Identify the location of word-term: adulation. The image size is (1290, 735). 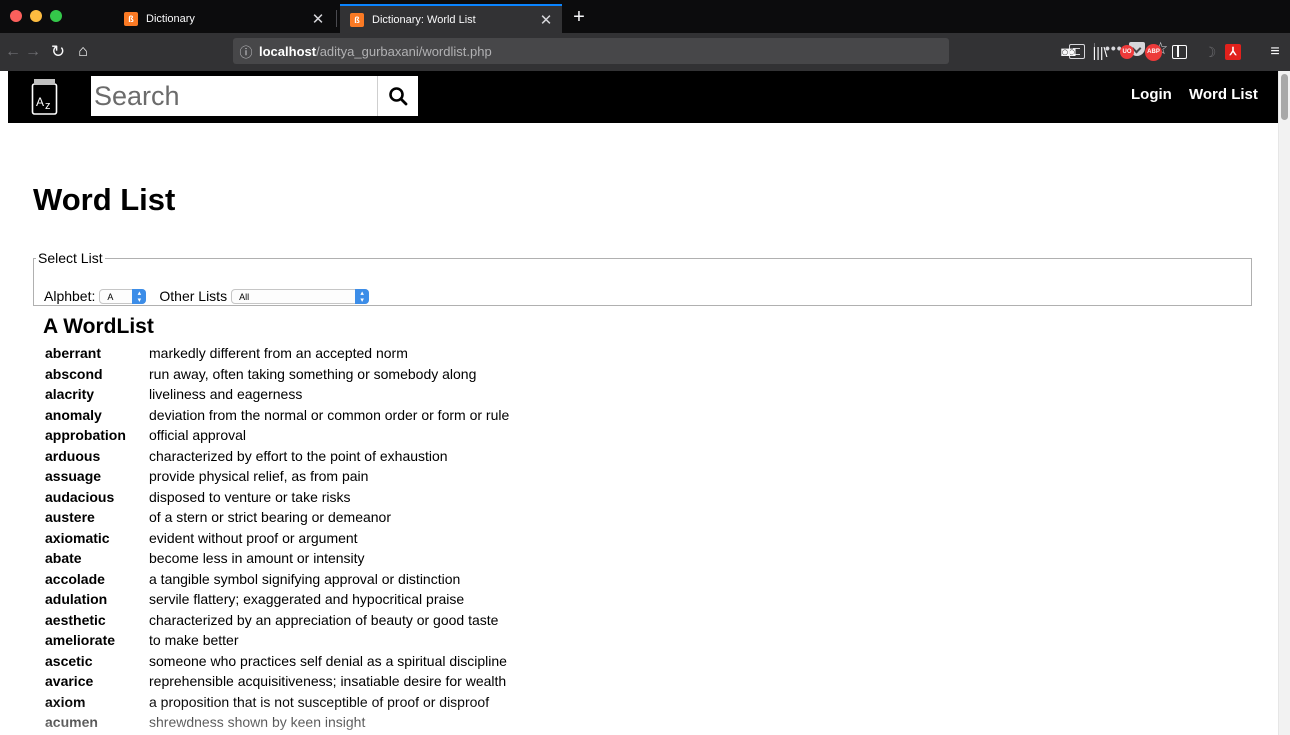
(76, 599).